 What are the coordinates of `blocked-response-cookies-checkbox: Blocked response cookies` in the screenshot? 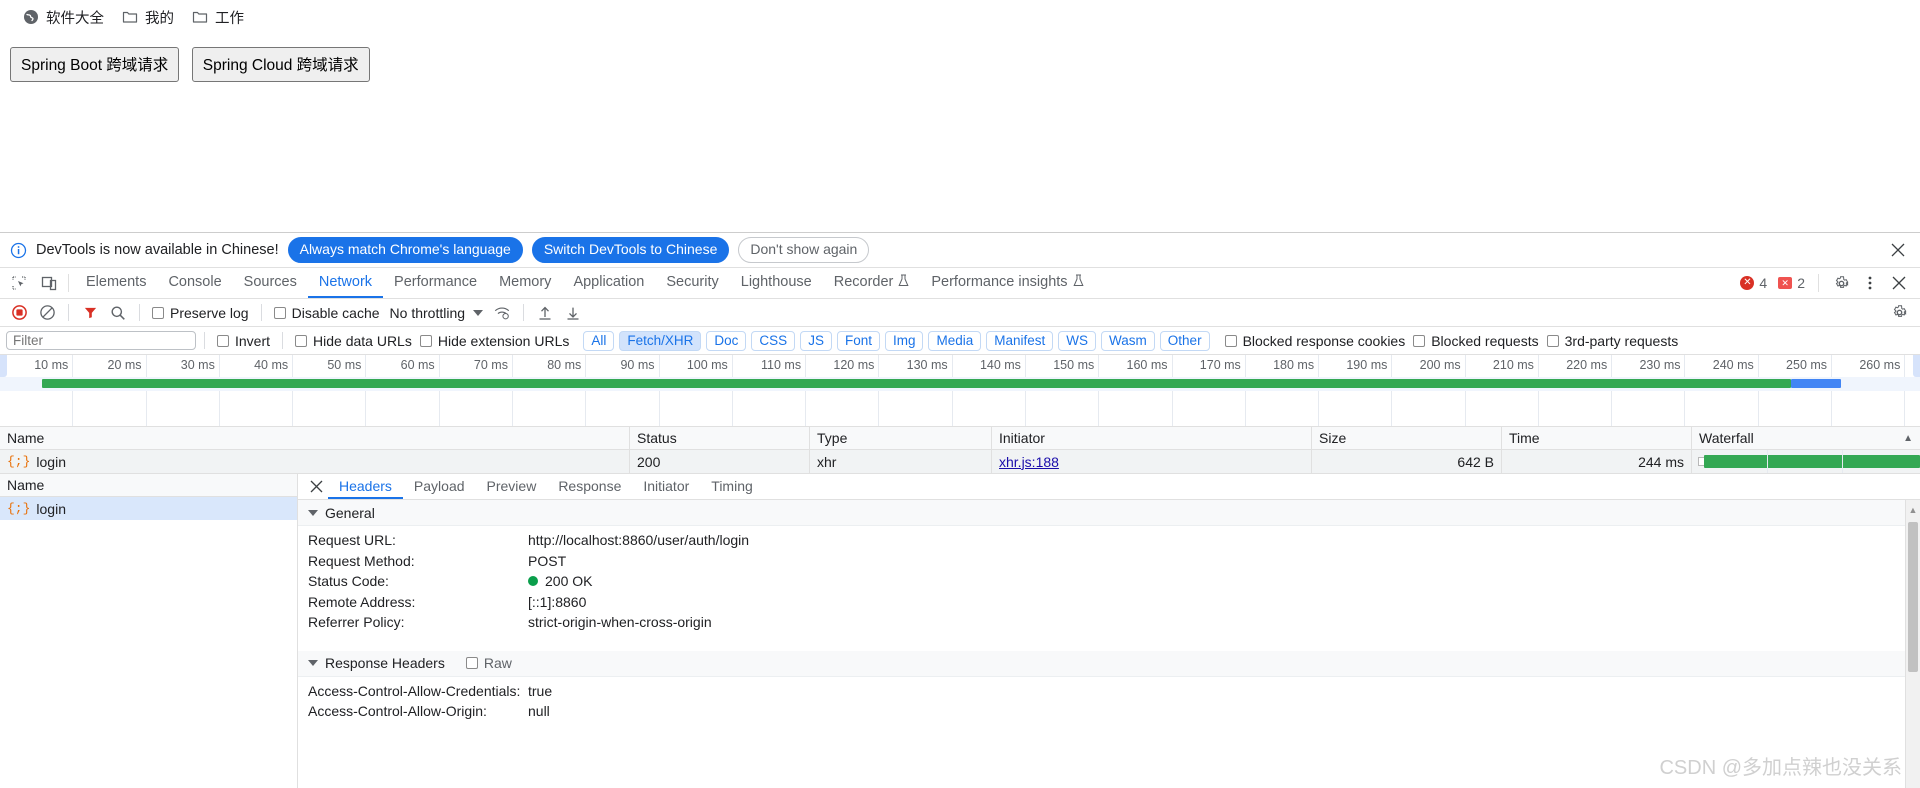 It's located at (1315, 341).